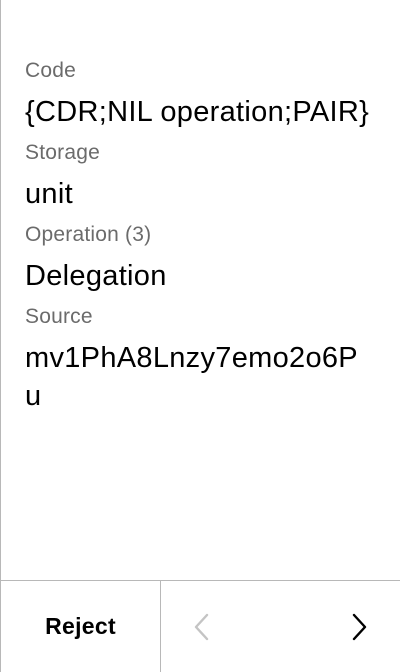  What do you see at coordinates (191, 377) in the screenshot?
I see `field-value-source: mv1PhA8Lnzy7emo2o6Pu` at bounding box center [191, 377].